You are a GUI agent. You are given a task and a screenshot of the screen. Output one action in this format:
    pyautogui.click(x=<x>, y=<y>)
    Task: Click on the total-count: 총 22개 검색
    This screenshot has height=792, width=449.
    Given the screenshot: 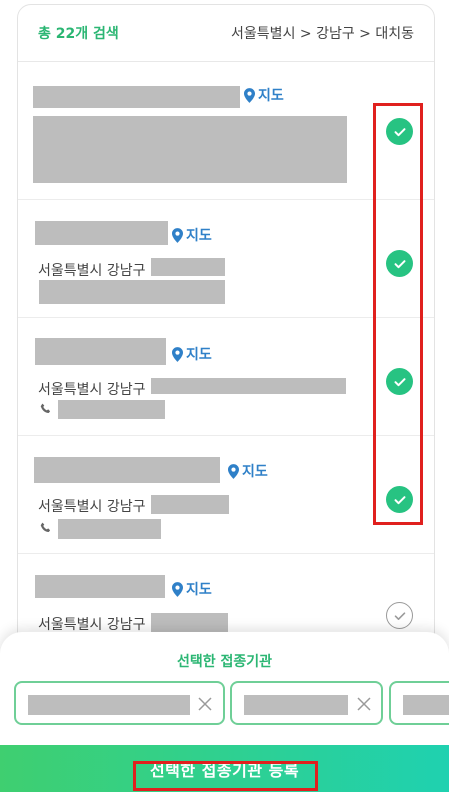 What is the action you would take?
    pyautogui.click(x=78, y=34)
    